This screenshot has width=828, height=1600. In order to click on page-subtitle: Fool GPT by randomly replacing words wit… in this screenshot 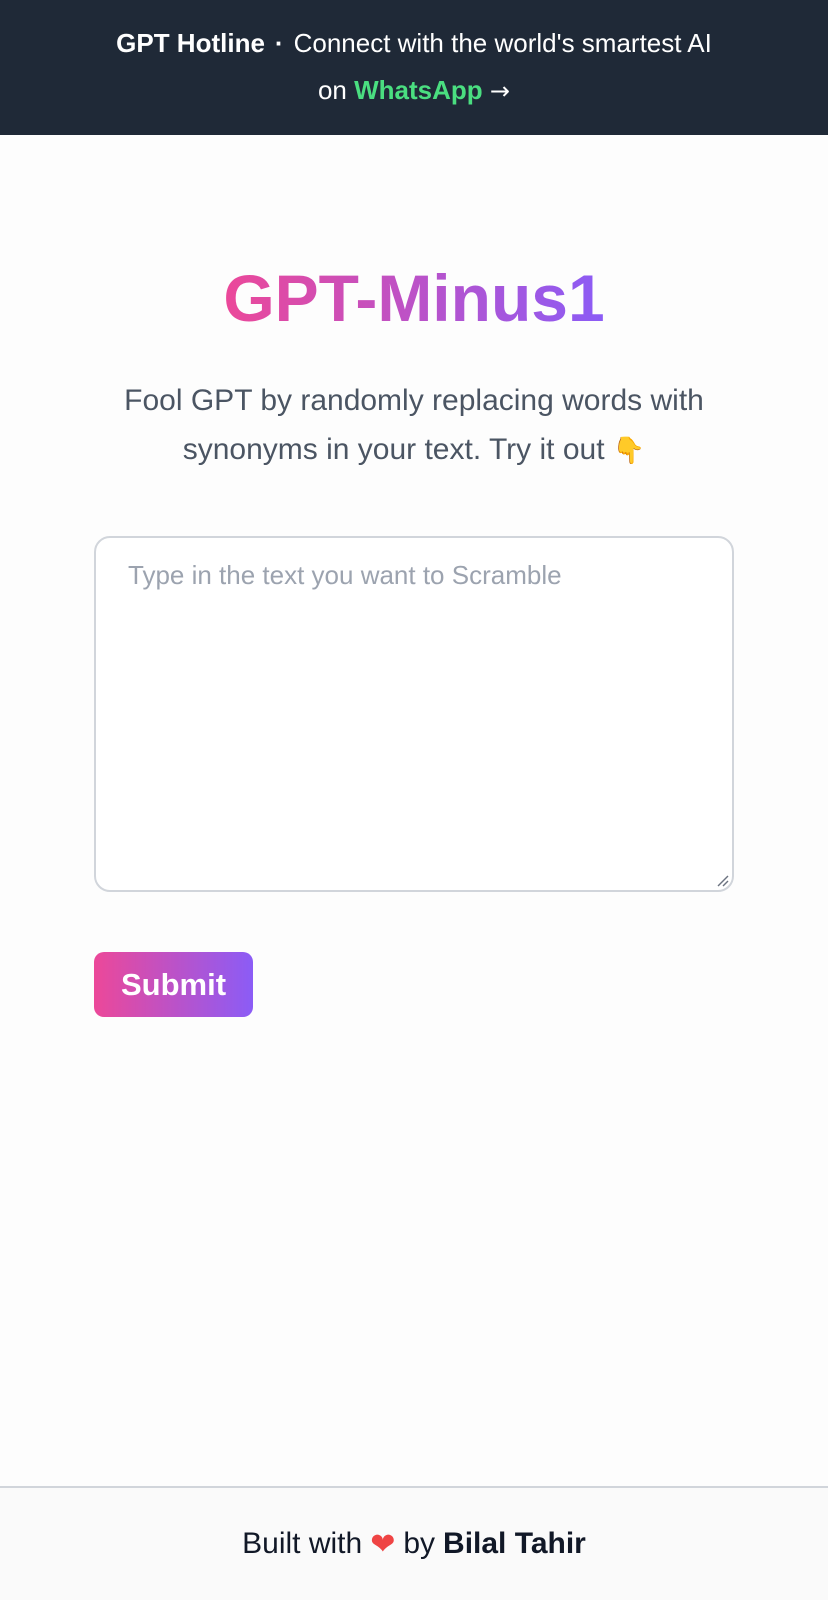, I will do `click(414, 426)`.